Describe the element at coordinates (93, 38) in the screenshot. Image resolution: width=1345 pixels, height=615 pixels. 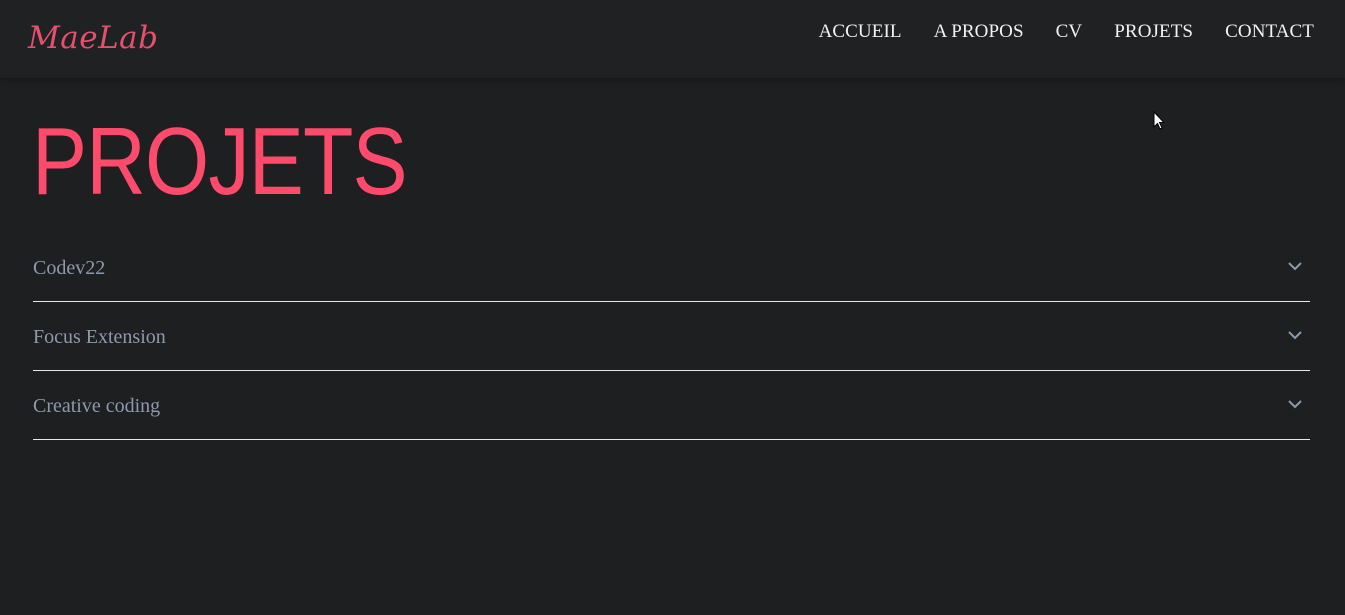
I see `site-logo: MaeLab` at that location.